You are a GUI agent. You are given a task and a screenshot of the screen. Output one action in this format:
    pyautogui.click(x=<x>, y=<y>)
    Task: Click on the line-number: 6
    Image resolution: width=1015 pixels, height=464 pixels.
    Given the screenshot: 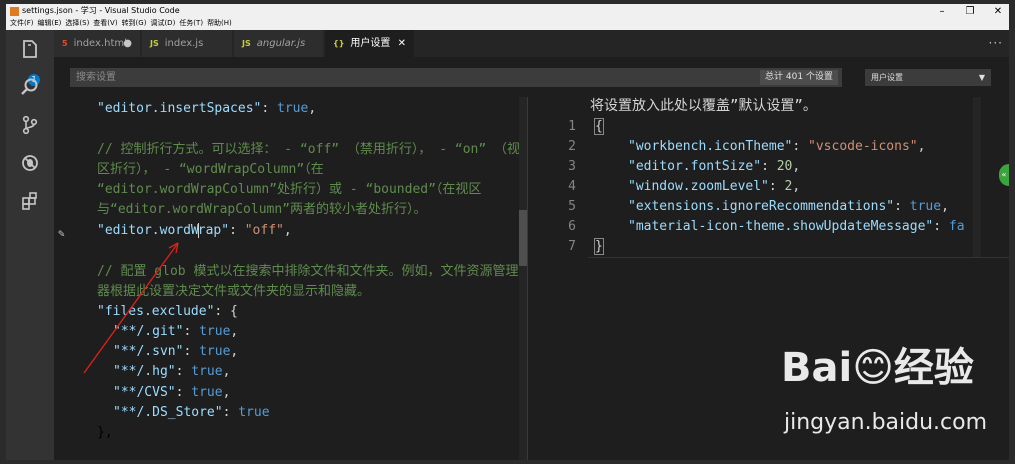 What is the action you would take?
    pyautogui.click(x=572, y=226)
    